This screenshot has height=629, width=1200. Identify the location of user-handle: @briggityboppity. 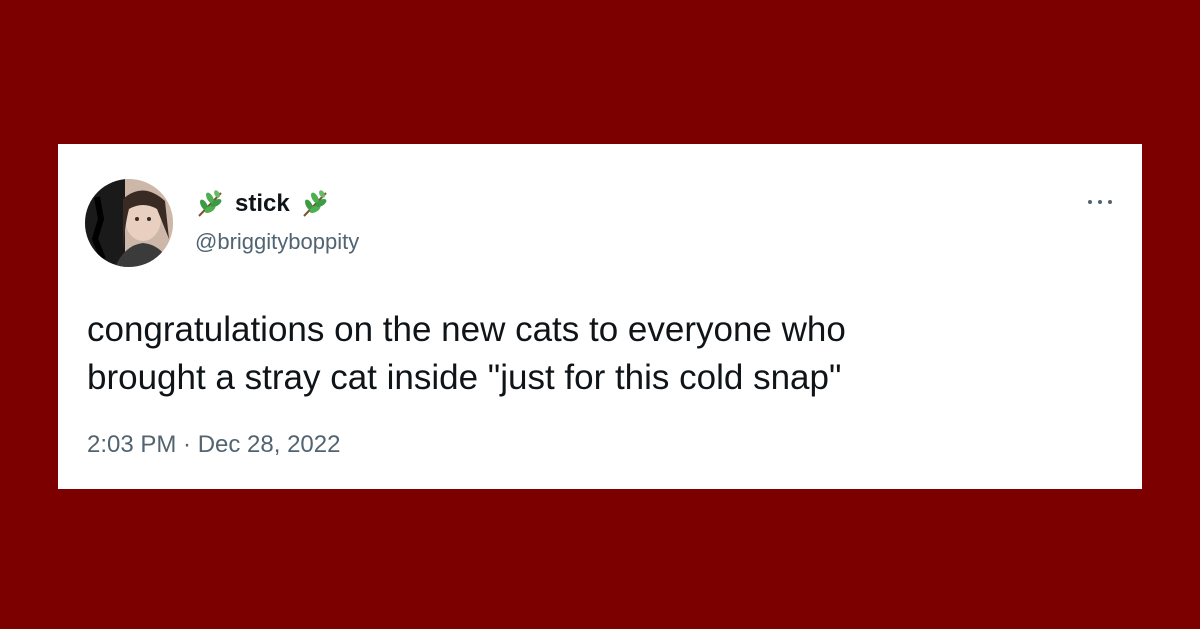
(277, 242).